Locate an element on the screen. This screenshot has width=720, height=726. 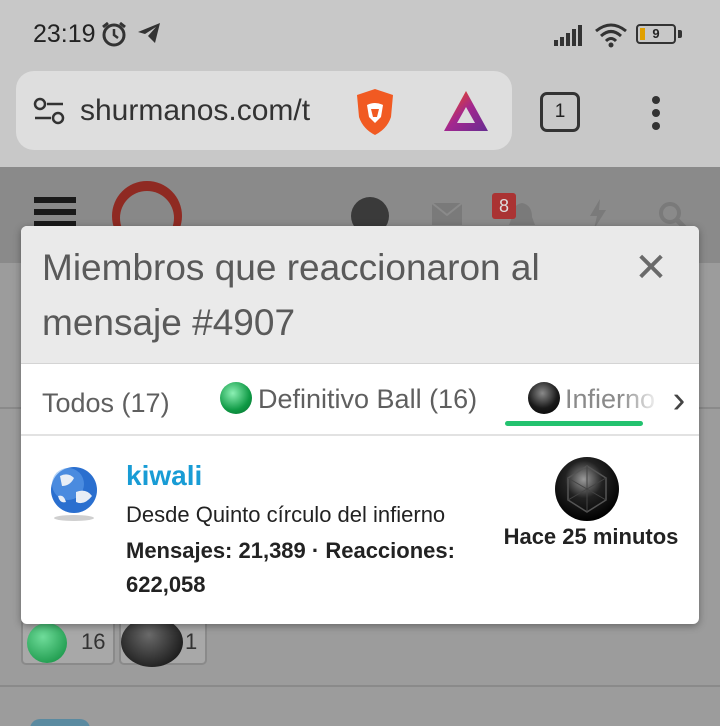
battery-icon: 9 is located at coordinates (656, 34).